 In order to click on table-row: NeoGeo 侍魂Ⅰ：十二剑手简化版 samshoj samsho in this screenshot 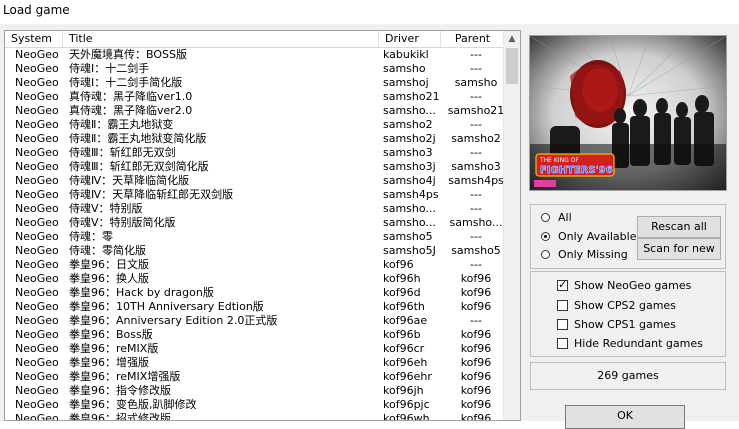, I will do `click(255, 83)`.